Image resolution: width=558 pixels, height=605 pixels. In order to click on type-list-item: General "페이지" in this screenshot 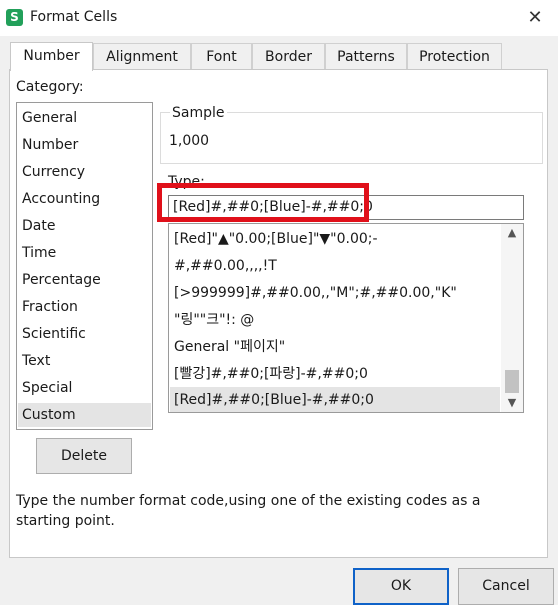, I will do `click(335, 347)`.